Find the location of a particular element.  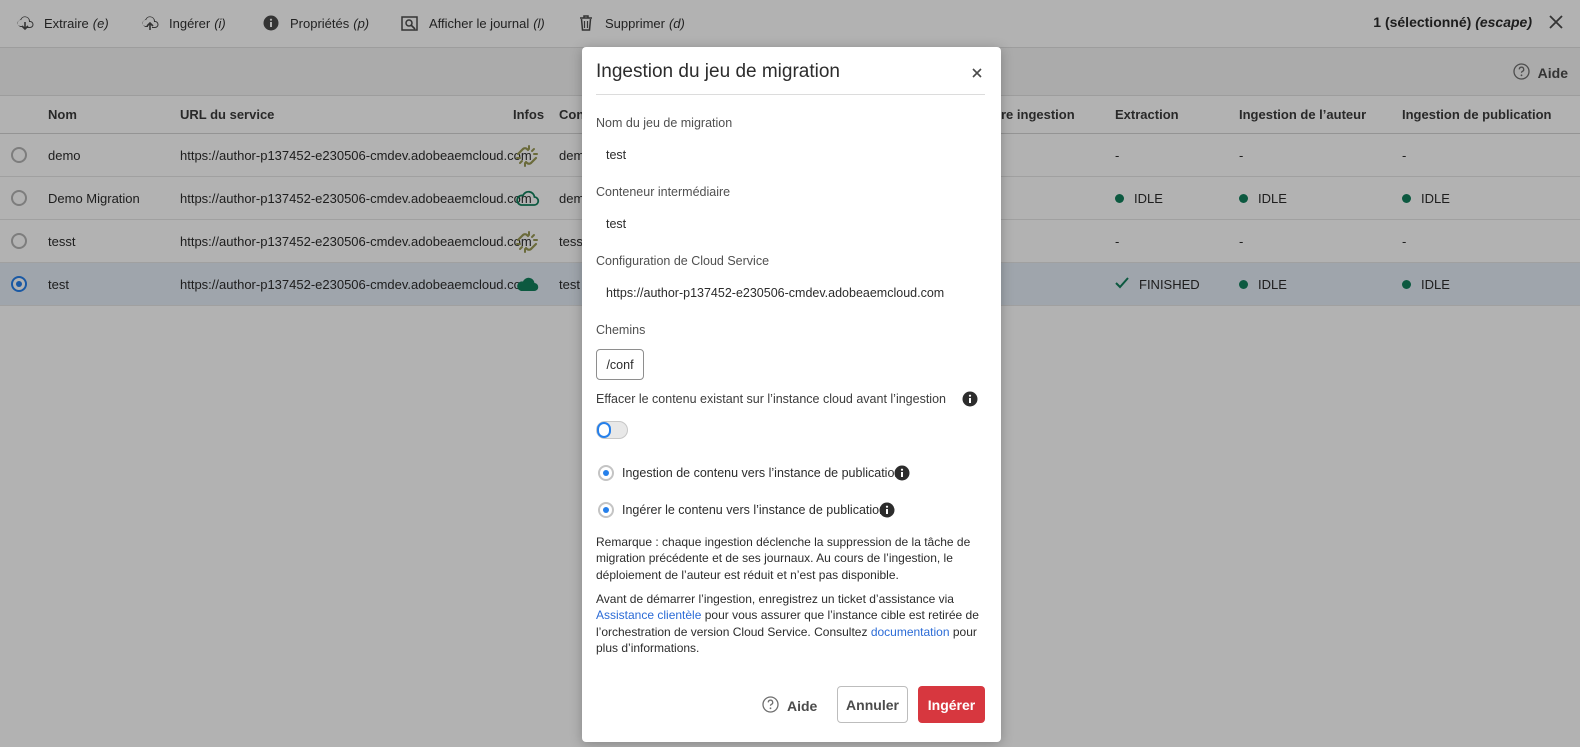

dialog-help-label: Aide is located at coordinates (802, 706).